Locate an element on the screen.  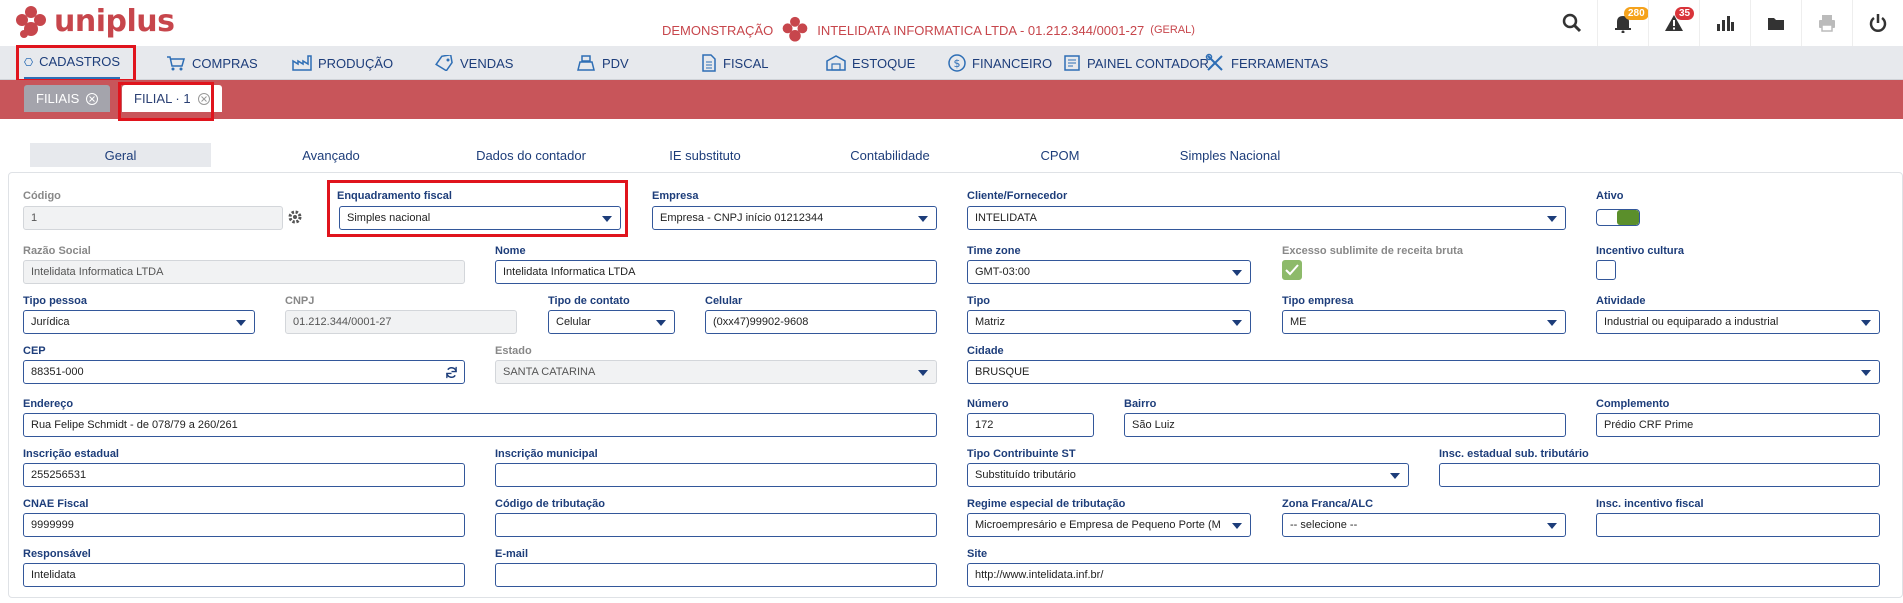
tipo-empresa-select: ME is located at coordinates (1424, 322).